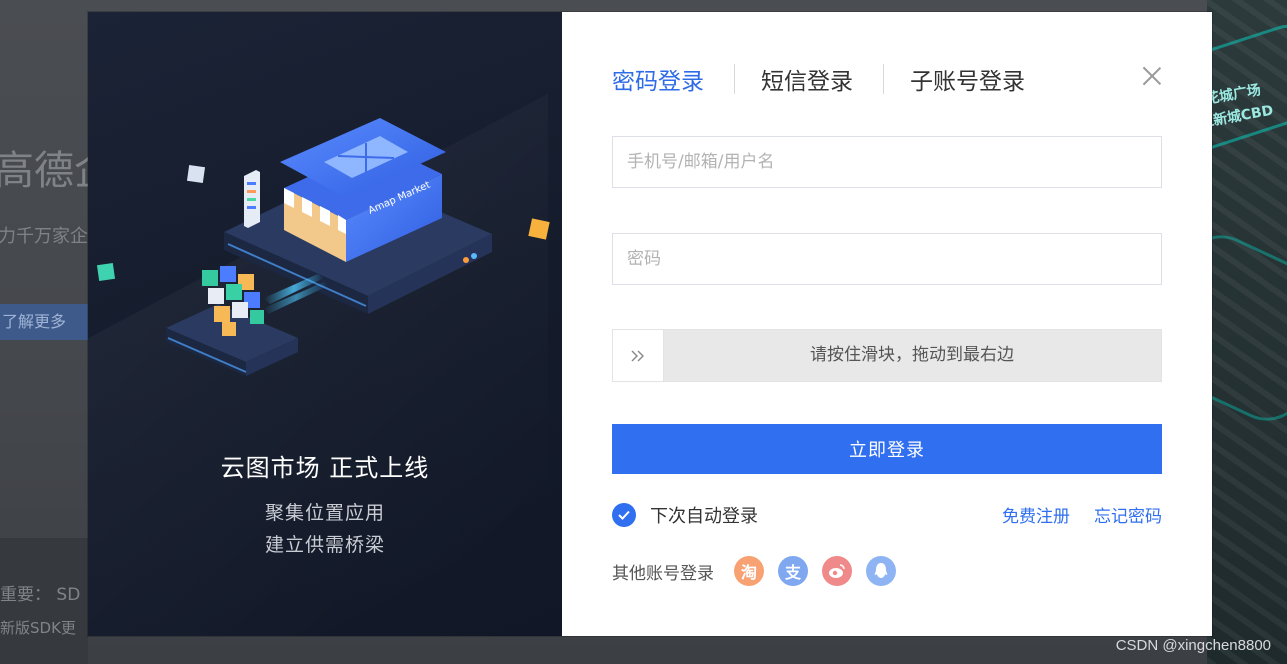 The height and width of the screenshot is (664, 1287). What do you see at coordinates (323, 247) in the screenshot?
I see `market-illustration: Amap Market` at bounding box center [323, 247].